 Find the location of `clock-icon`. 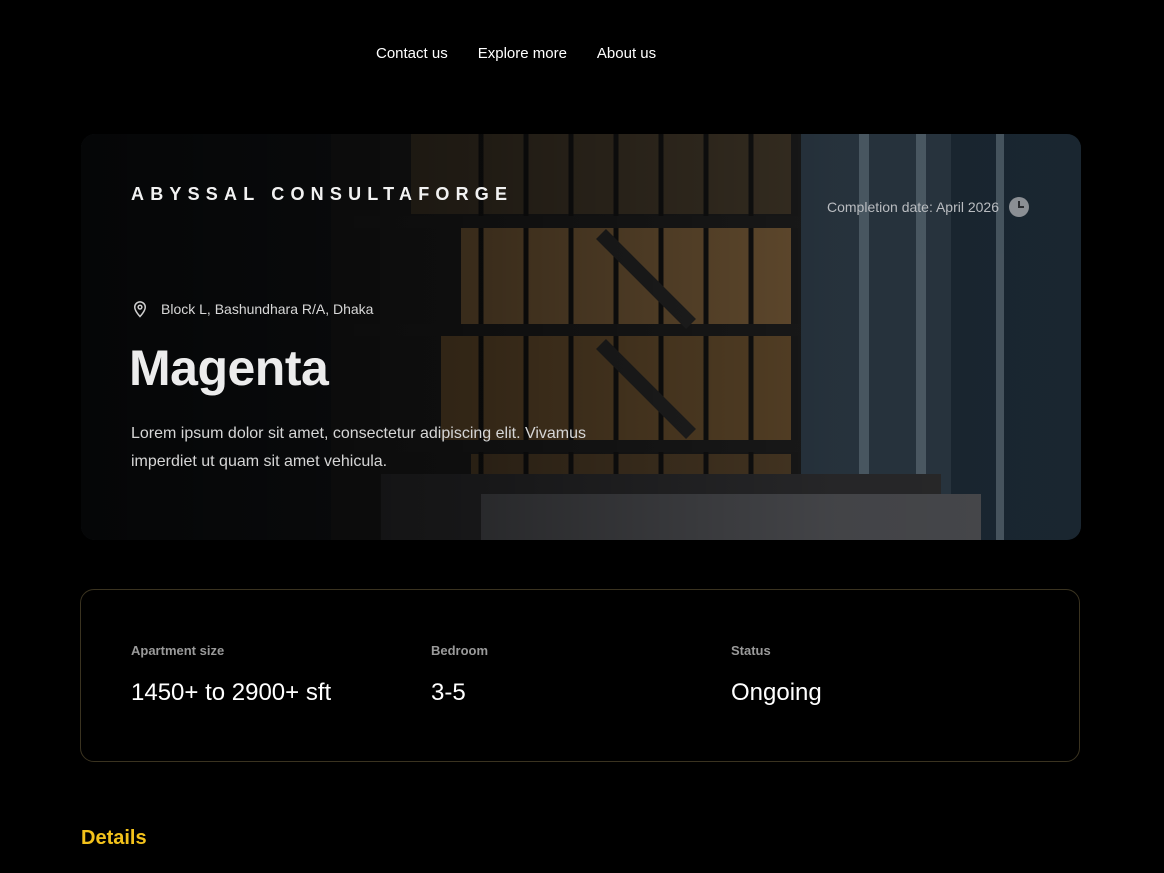

clock-icon is located at coordinates (1019, 207).